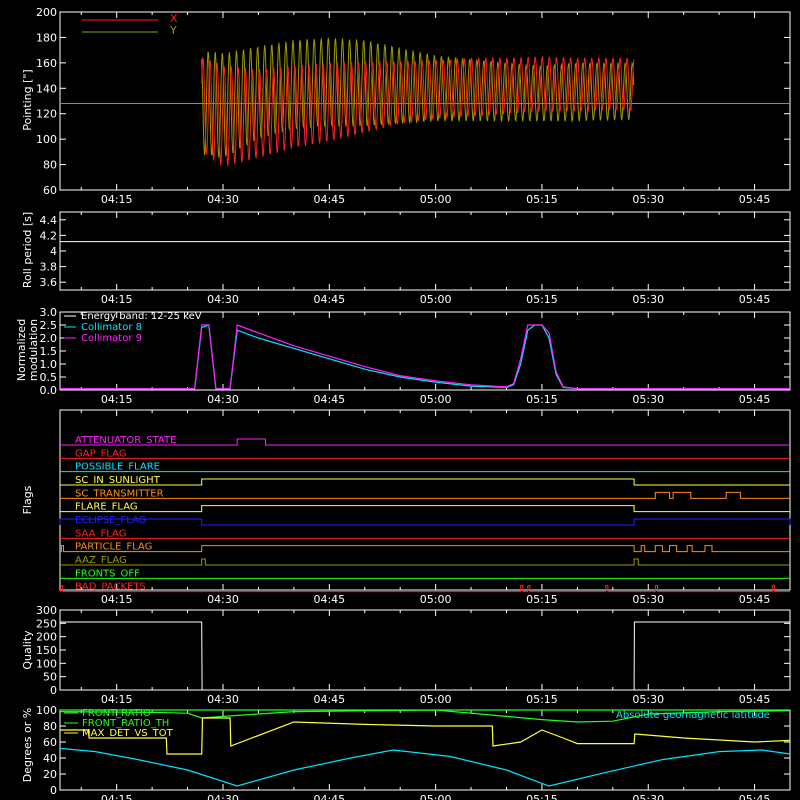 This screenshot has width=800, height=800. Describe the element at coordinates (119, 493) in the screenshot. I see `flag-label: SC_TRANSMITTER` at that location.